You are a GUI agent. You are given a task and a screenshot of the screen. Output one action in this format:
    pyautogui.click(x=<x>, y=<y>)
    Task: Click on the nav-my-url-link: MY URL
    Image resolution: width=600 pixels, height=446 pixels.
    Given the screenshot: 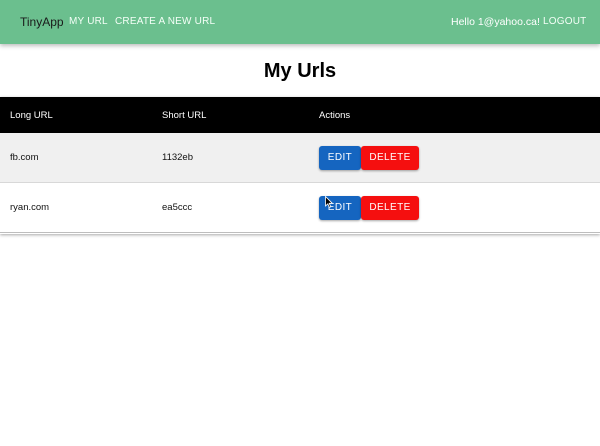 What is the action you would take?
    pyautogui.click(x=88, y=21)
    